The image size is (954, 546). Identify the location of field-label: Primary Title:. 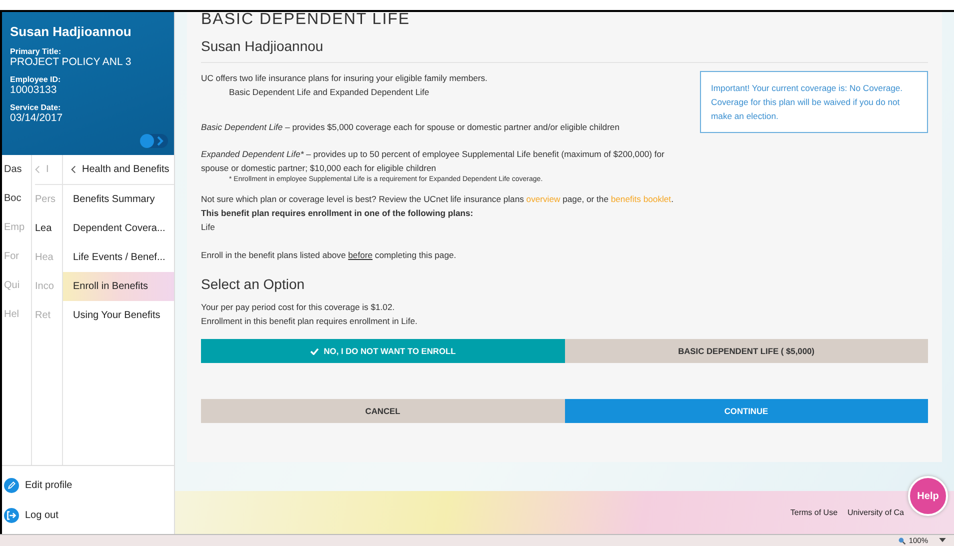
(36, 51).